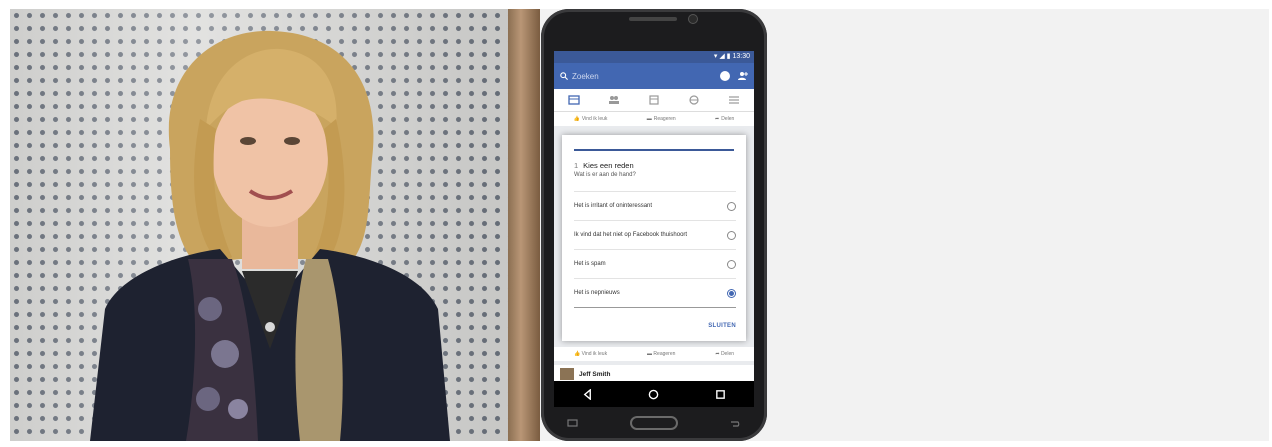 Image resolution: width=1272 pixels, height=447 pixels. Describe the element at coordinates (735, 423) in the screenshot. I see `back-key-icon` at that location.